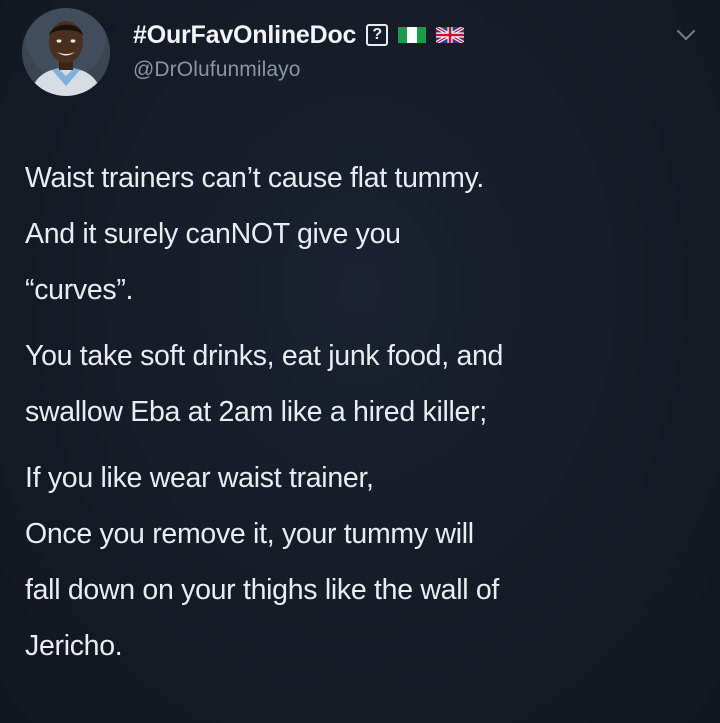 This screenshot has height=723, width=720. Describe the element at coordinates (396, 70) in the screenshot. I see `user-handle: @DrOlufunmilayo` at that location.